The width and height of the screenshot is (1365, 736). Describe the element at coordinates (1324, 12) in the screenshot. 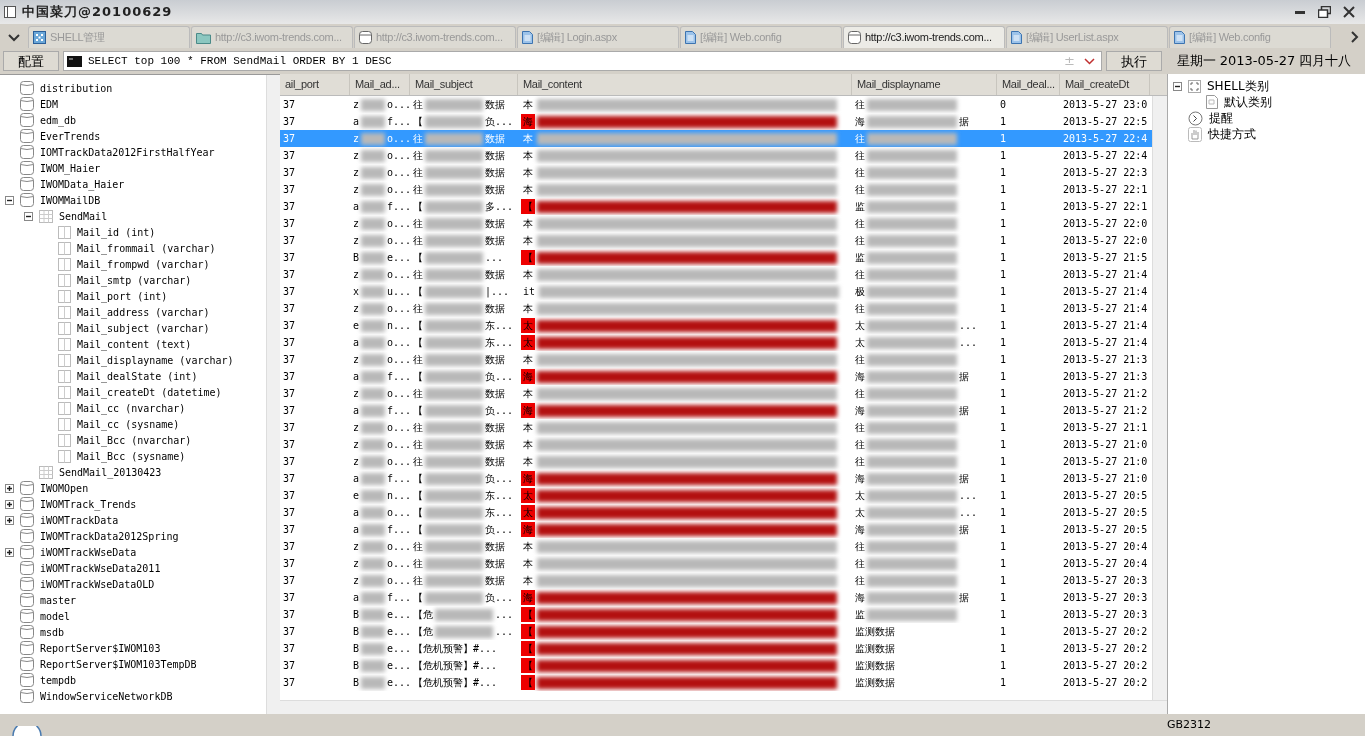

I see `restore-icon` at that location.